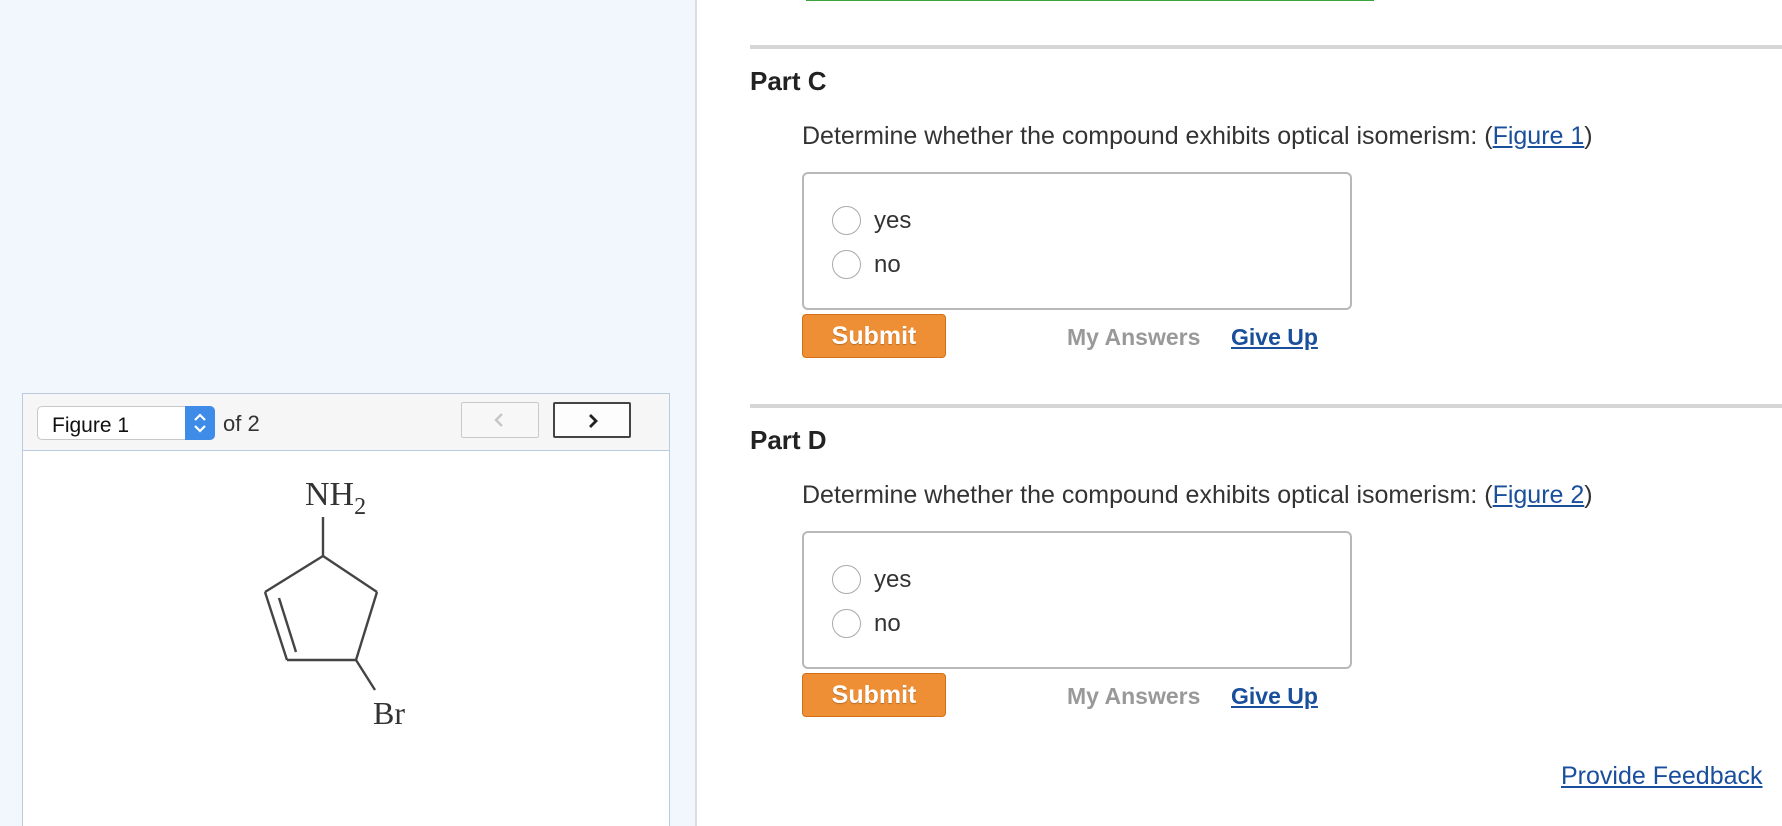 The image size is (1782, 826). I want to click on next-figure-button, so click(592, 420).